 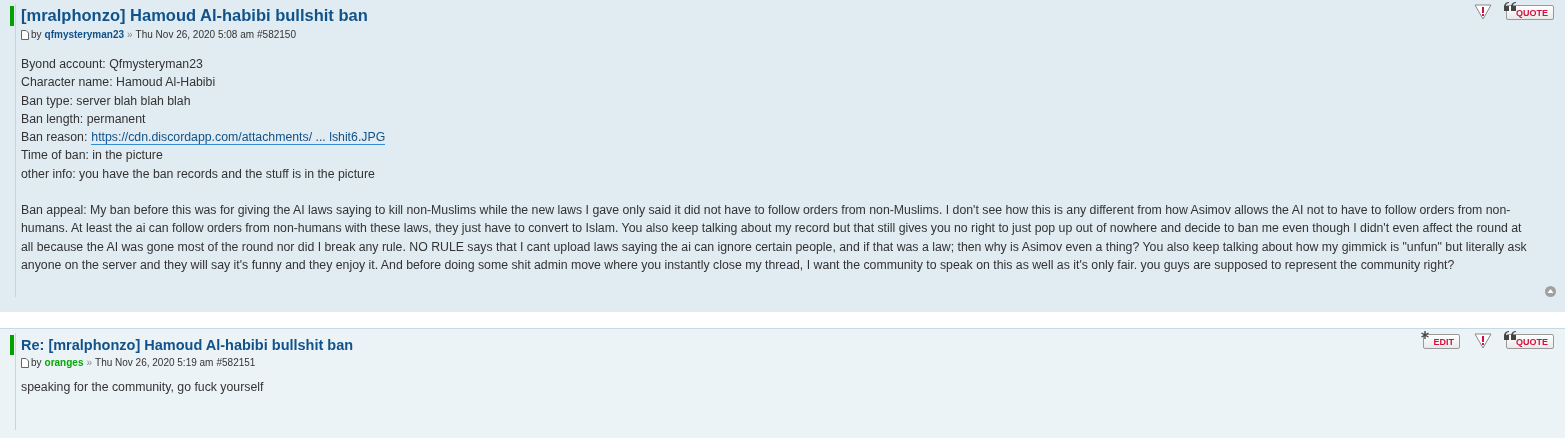 What do you see at coordinates (112, 64) in the screenshot?
I see `info-line: Byond account: Qfmysteryman23` at bounding box center [112, 64].